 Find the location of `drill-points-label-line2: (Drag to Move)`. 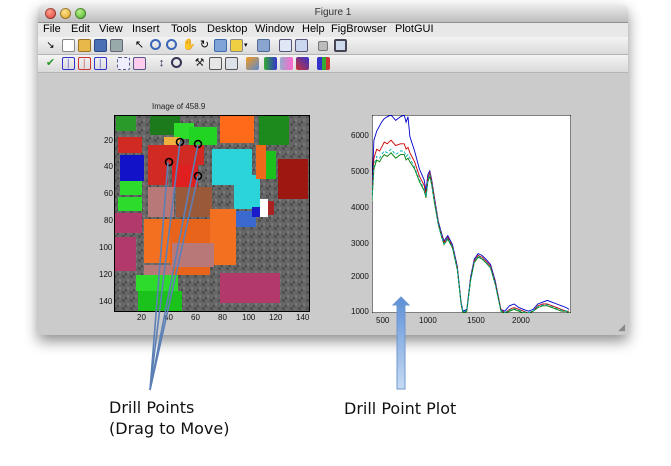

drill-points-label-line2: (Drag to Move) is located at coordinates (169, 428).